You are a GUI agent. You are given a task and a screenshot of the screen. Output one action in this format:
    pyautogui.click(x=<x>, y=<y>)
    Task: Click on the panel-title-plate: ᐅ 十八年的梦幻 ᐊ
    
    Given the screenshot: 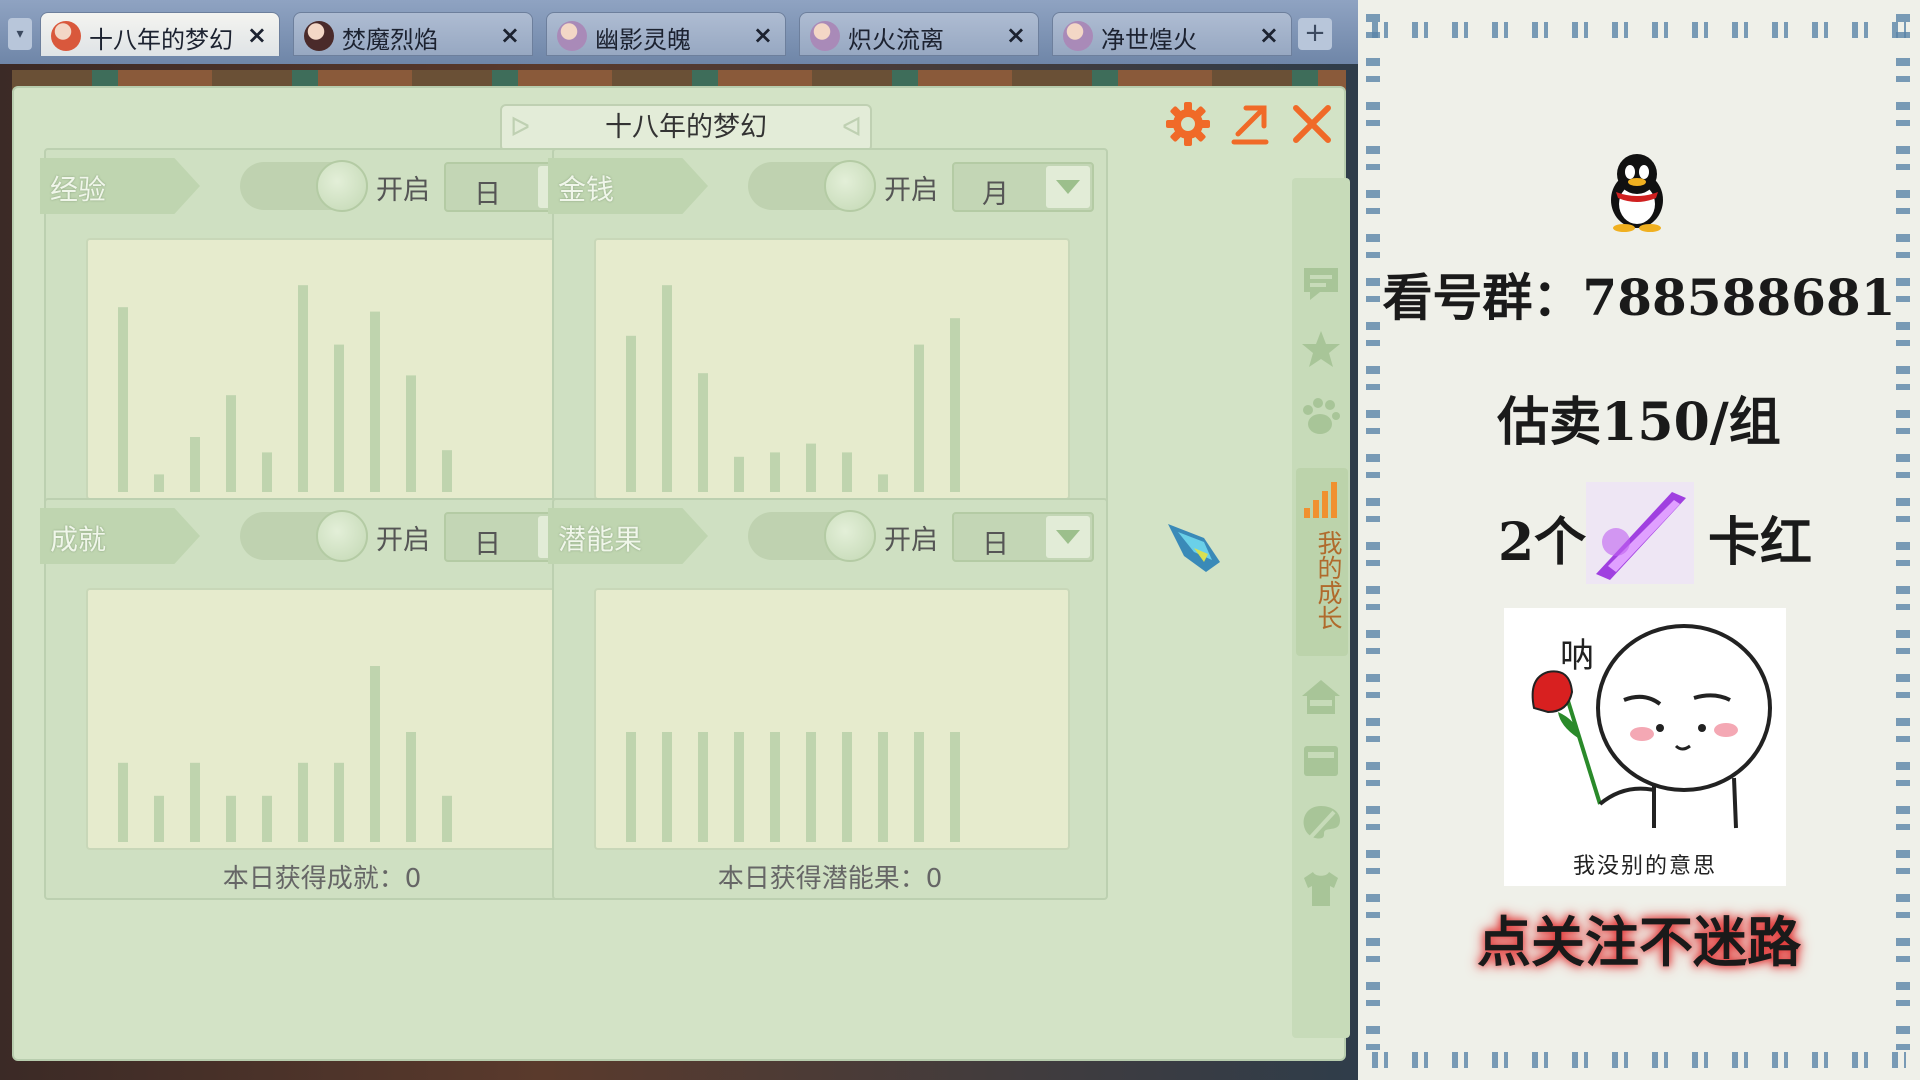 What is the action you would take?
    pyautogui.click(x=686, y=128)
    